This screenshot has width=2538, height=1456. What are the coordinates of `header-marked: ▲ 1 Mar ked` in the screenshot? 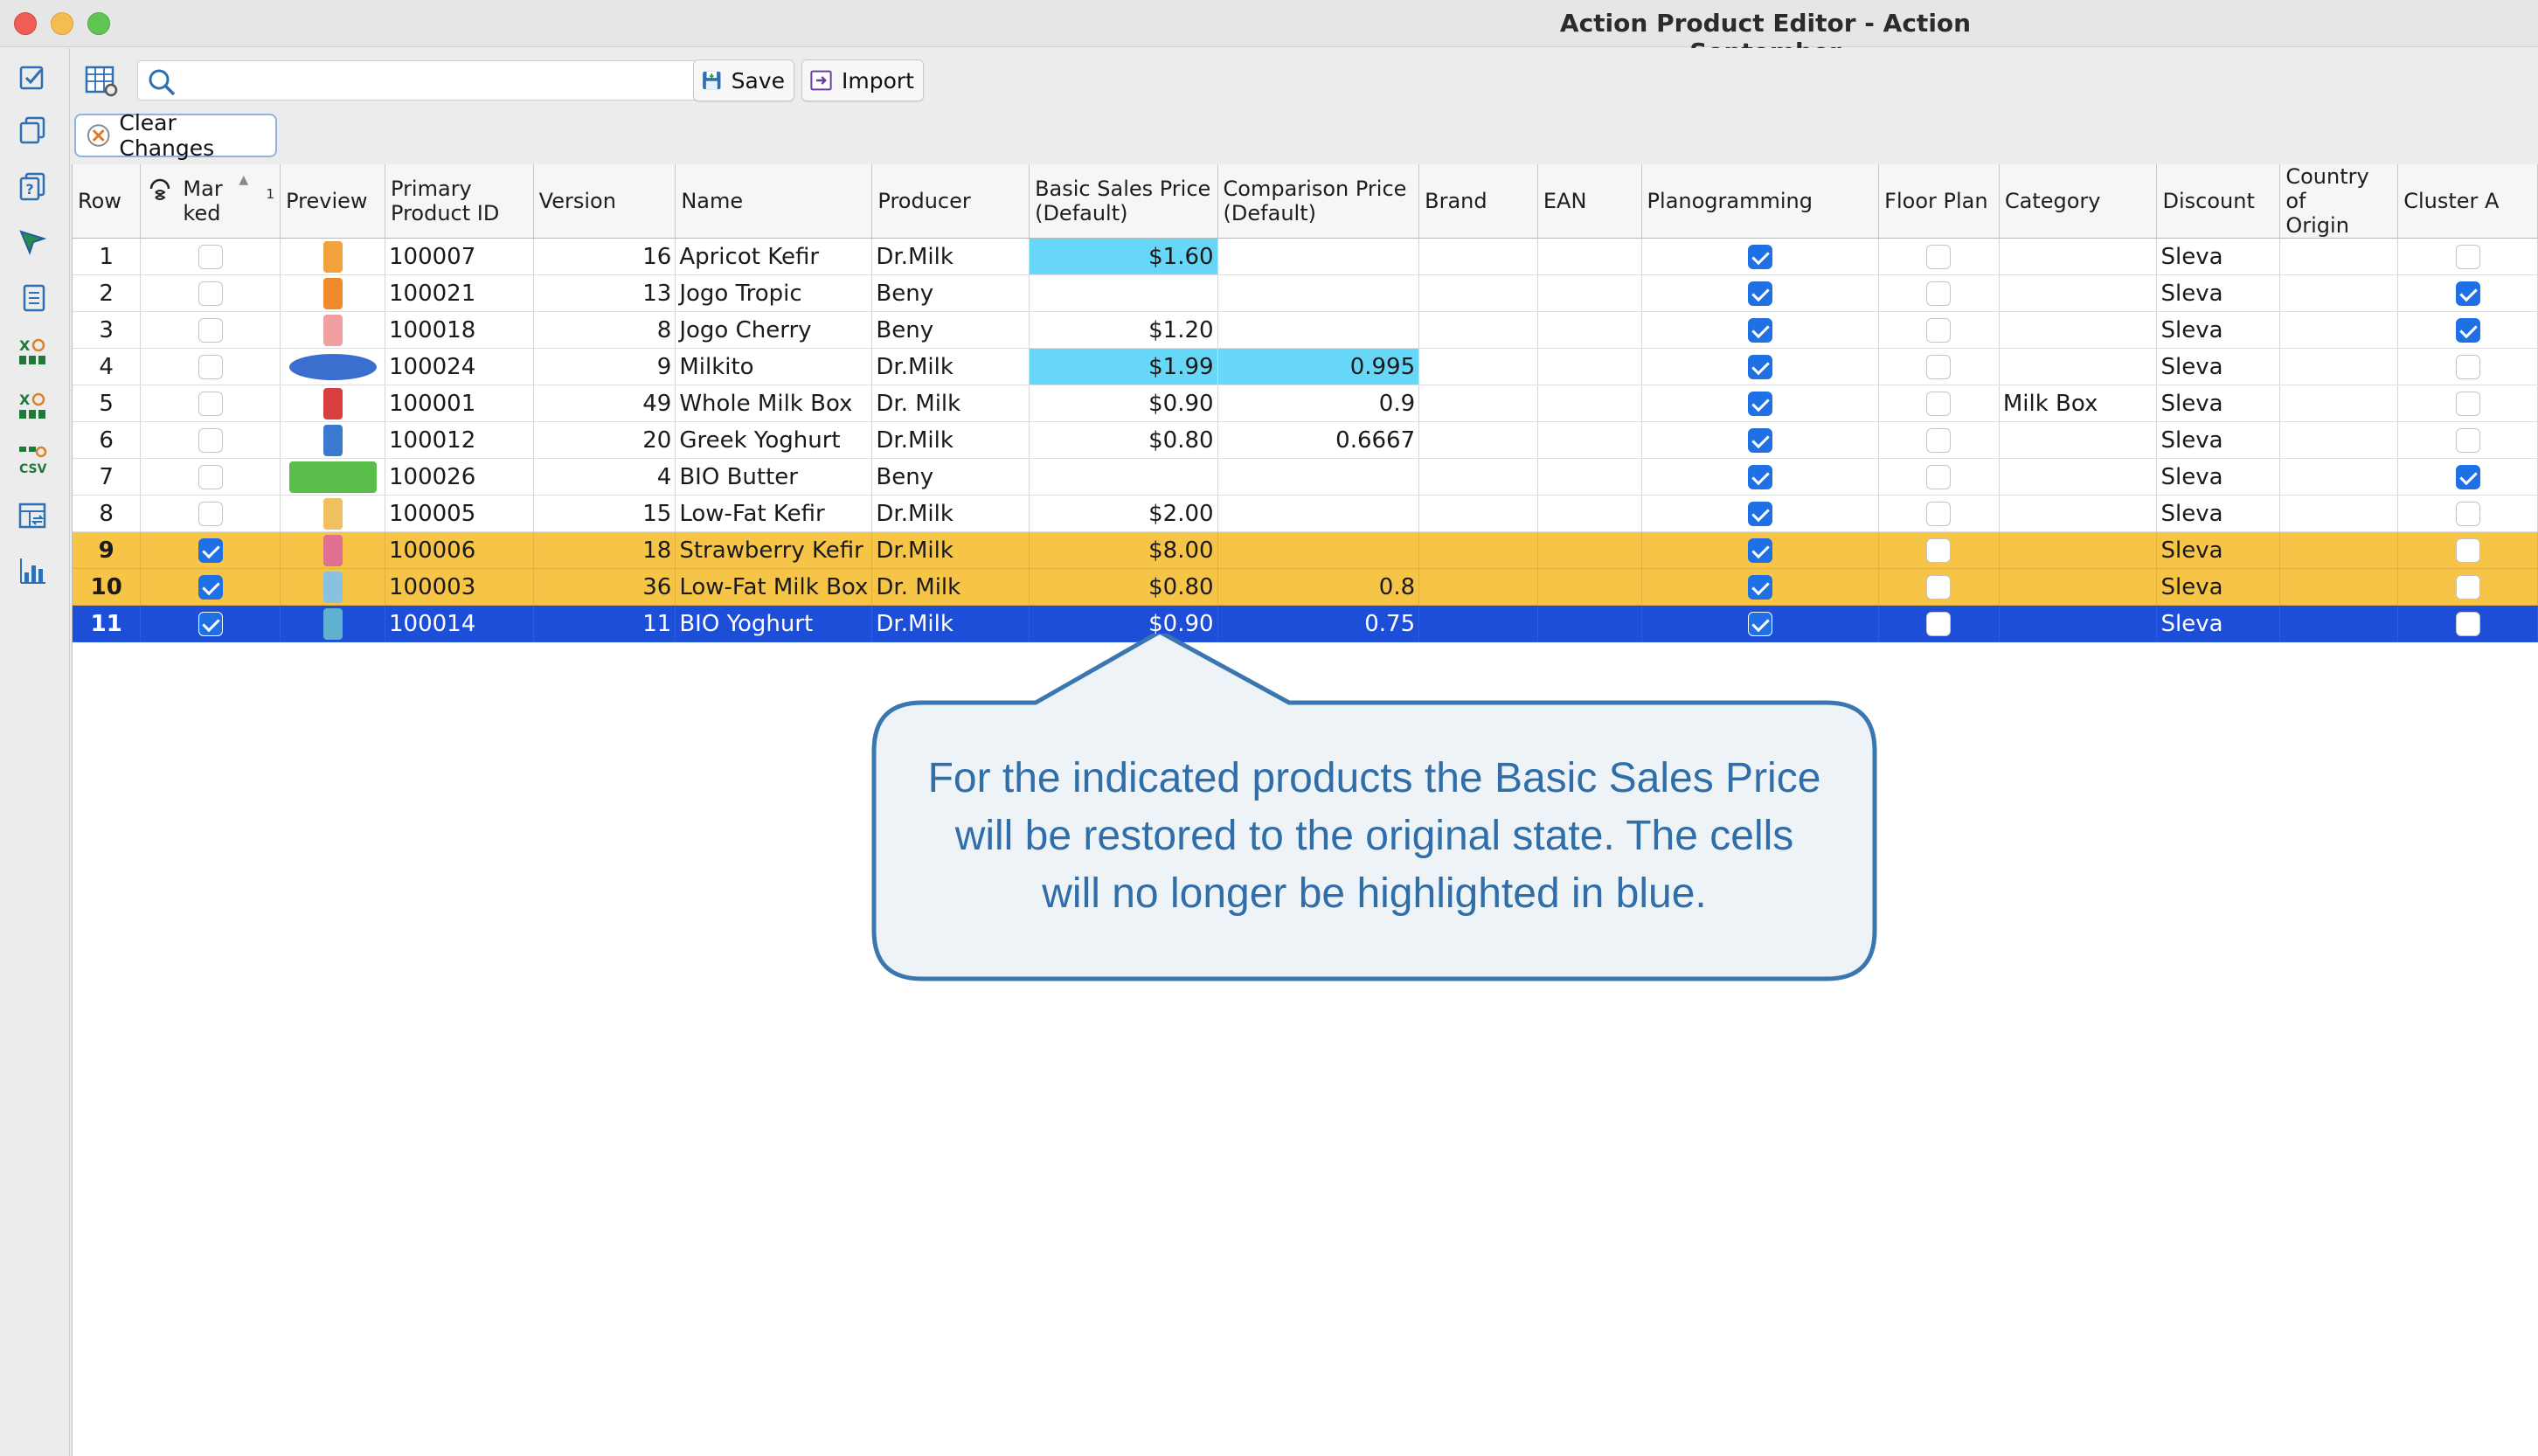 It's located at (210, 201).